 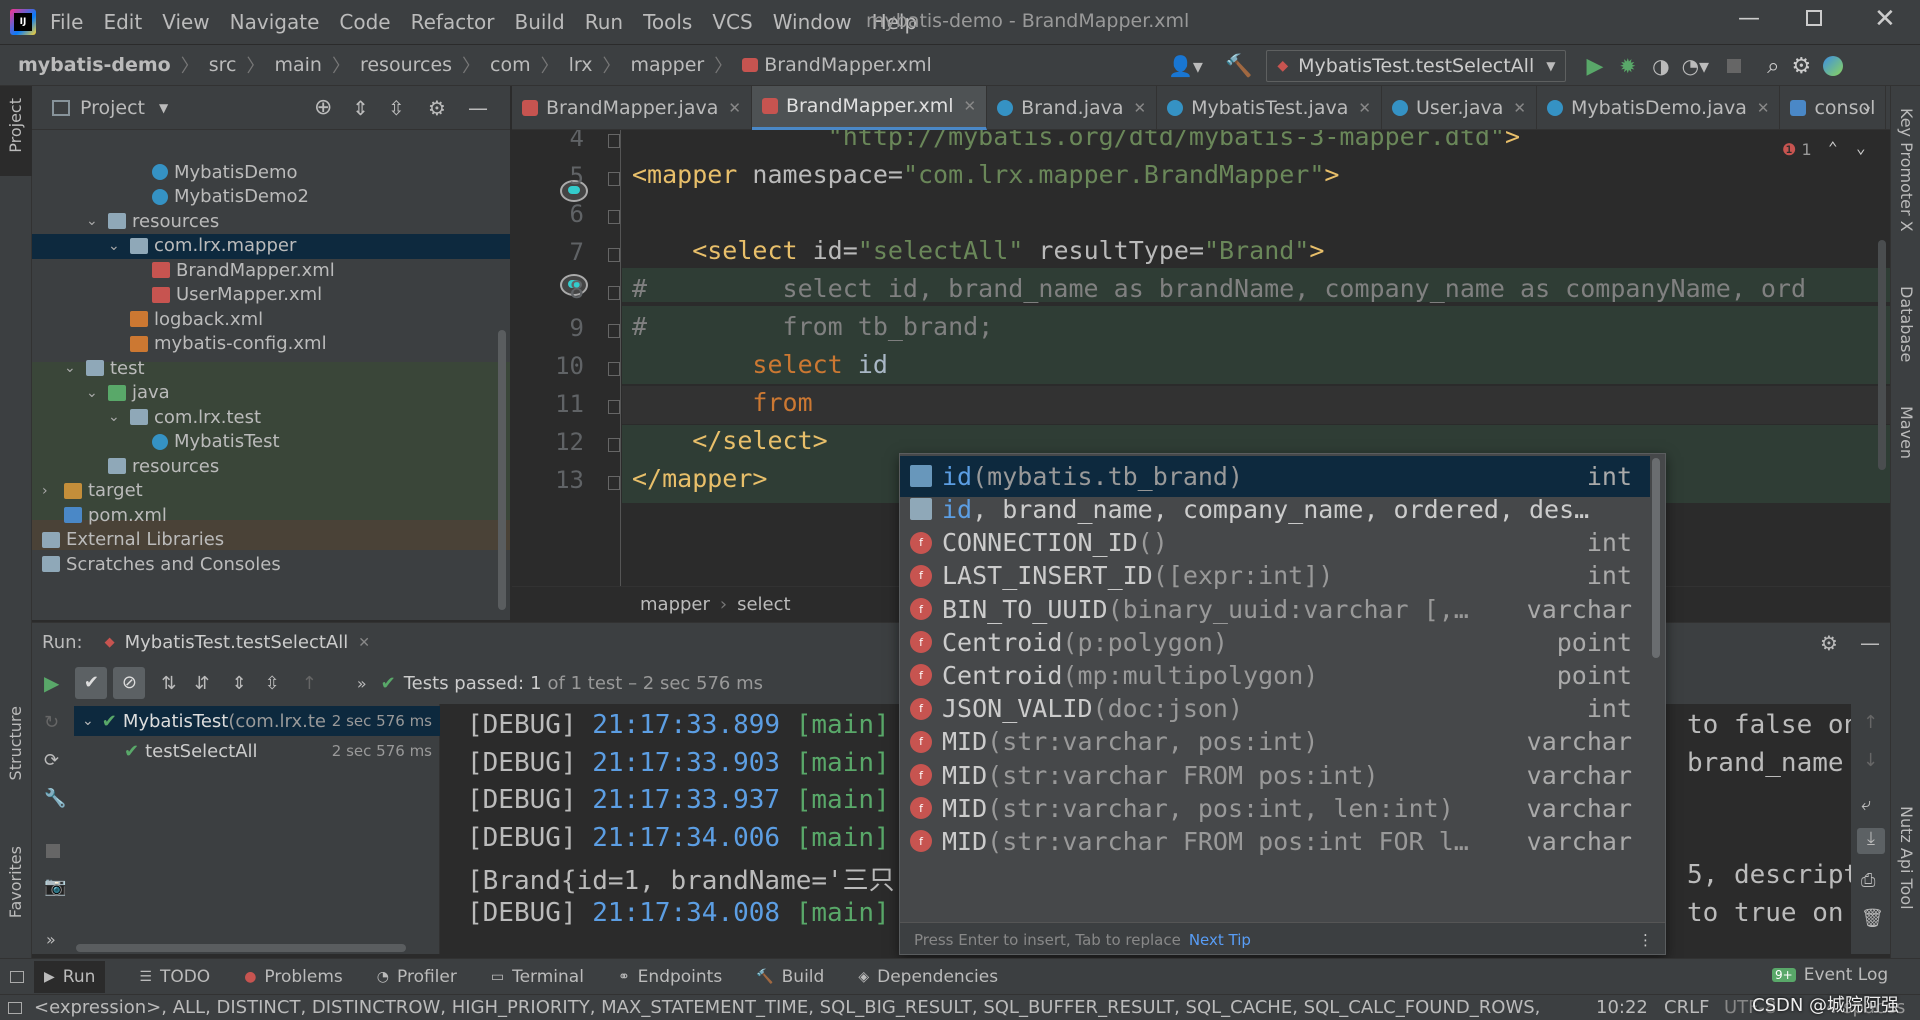 I want to click on crumb-select: select, so click(x=763, y=604).